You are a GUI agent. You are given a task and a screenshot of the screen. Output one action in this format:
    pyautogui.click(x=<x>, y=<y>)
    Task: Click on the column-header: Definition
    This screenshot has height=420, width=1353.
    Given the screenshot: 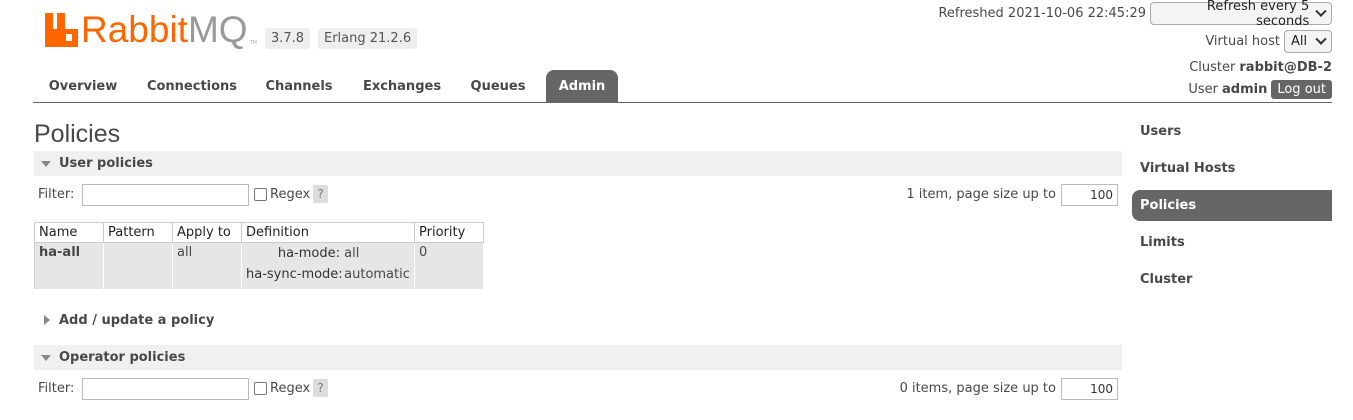 What is the action you would take?
    pyautogui.click(x=328, y=232)
    